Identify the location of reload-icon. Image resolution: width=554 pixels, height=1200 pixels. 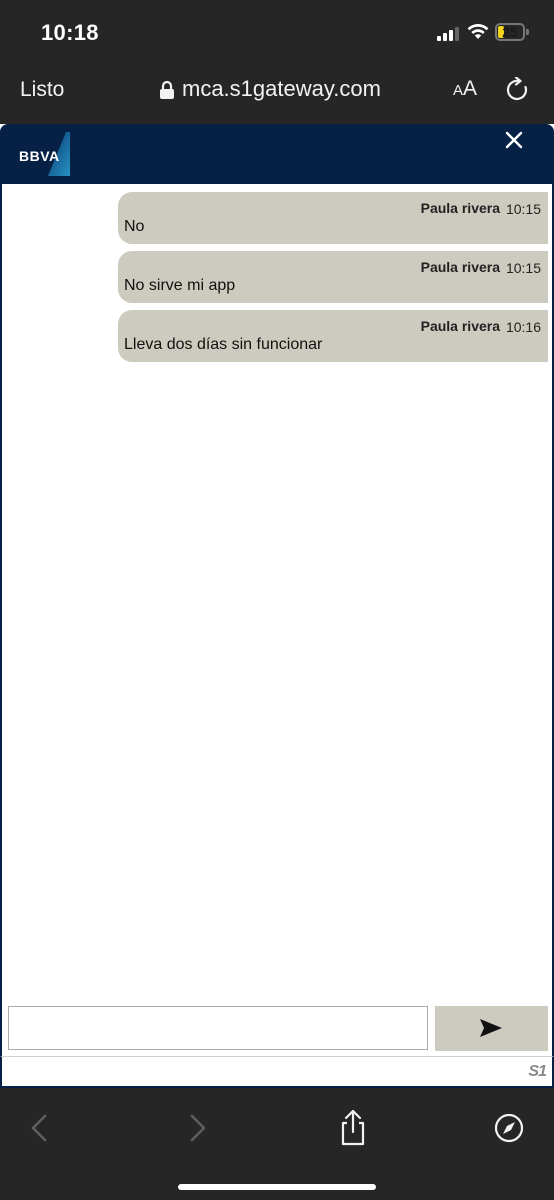
(518, 90).